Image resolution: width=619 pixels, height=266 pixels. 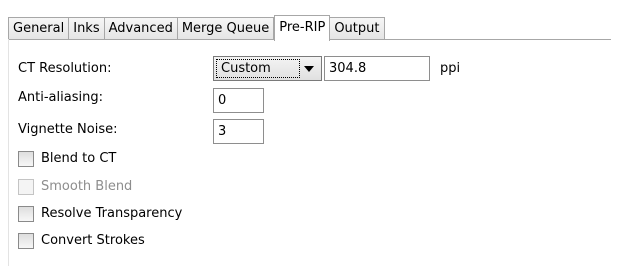 I want to click on tab-merge-queue: Merge Queue, so click(x=226, y=28).